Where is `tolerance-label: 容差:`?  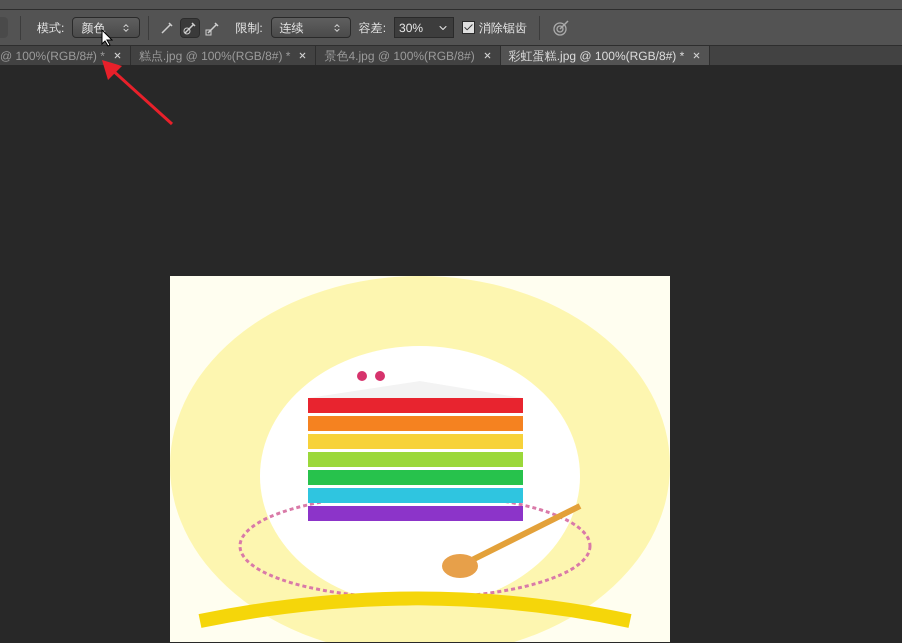
tolerance-label: 容差: is located at coordinates (372, 28).